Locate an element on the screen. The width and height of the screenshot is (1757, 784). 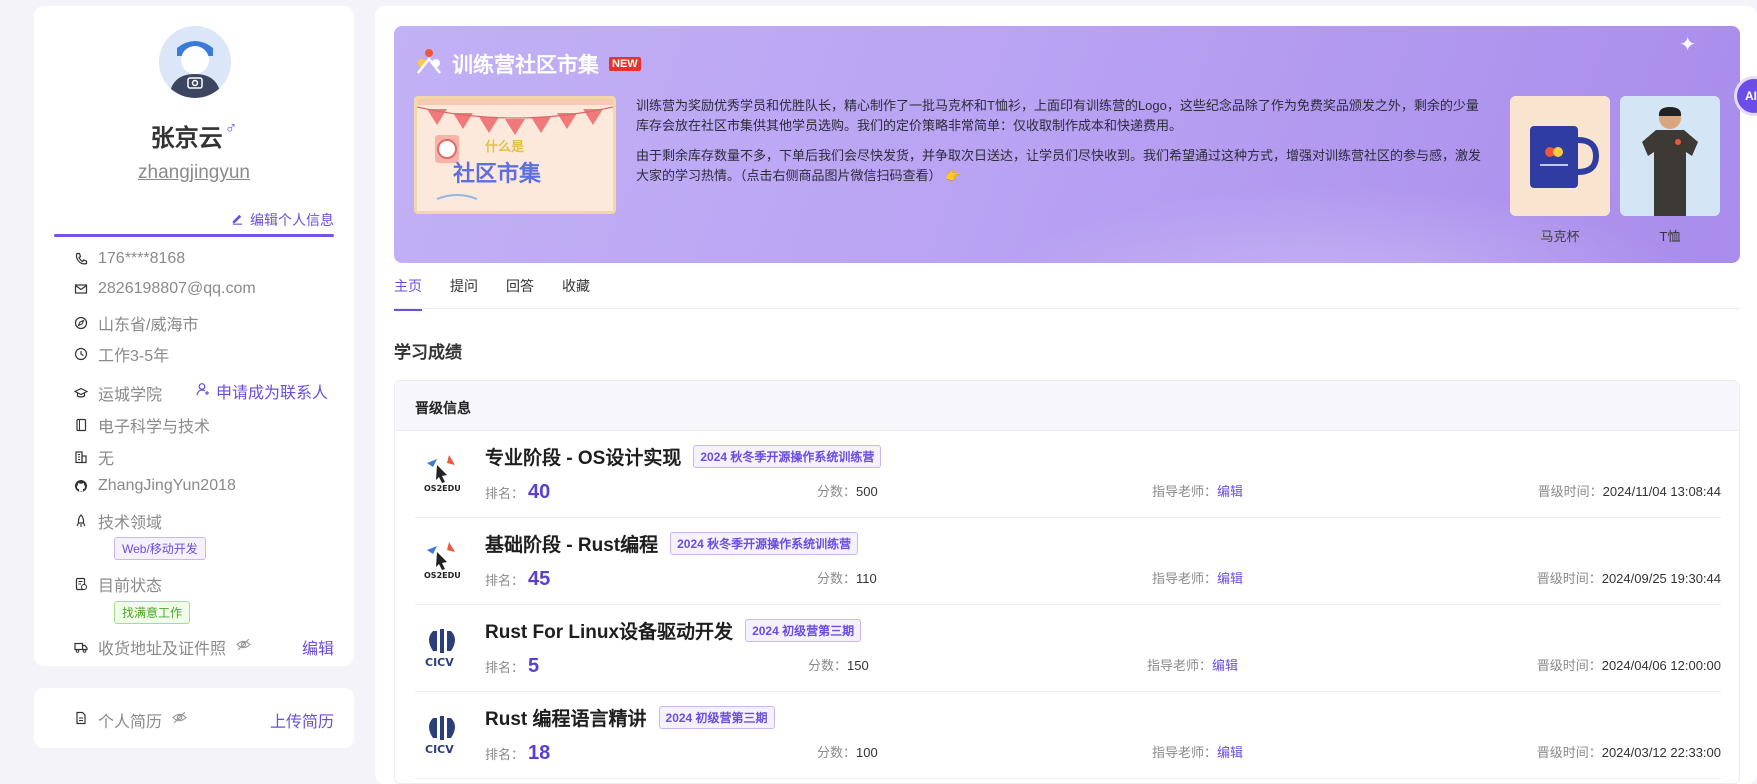
clock-icon is located at coordinates (81, 354).